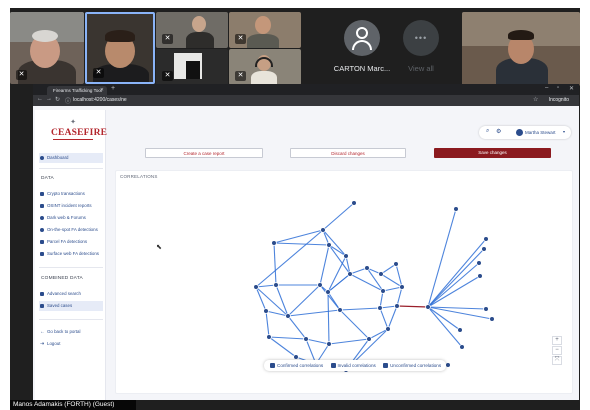 The height and width of the screenshot is (410, 590). Describe the element at coordinates (71, 218) in the screenshot. I see `sidebar-item-darkweb: Dark web & Forums` at that location.